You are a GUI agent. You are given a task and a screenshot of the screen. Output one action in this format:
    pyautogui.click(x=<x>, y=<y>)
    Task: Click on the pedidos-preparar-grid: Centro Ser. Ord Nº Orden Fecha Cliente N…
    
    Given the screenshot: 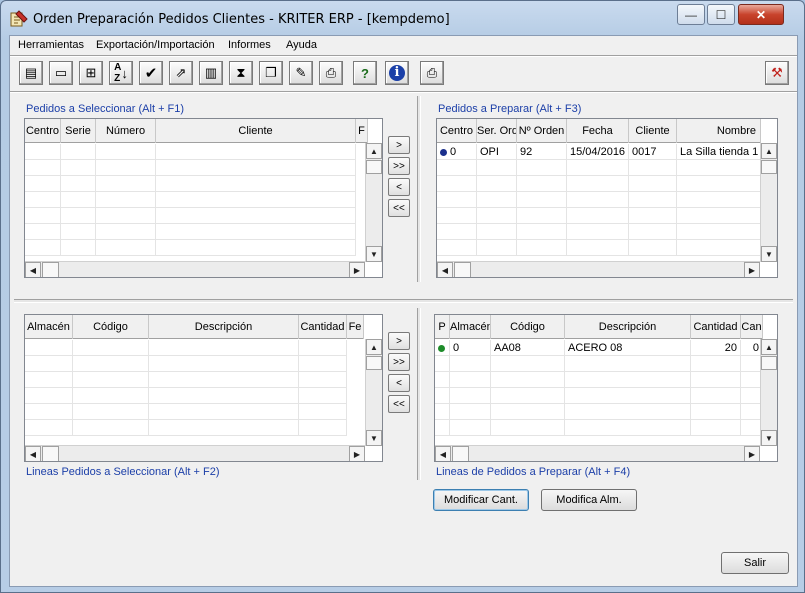 What is the action you would take?
    pyautogui.click(x=607, y=198)
    